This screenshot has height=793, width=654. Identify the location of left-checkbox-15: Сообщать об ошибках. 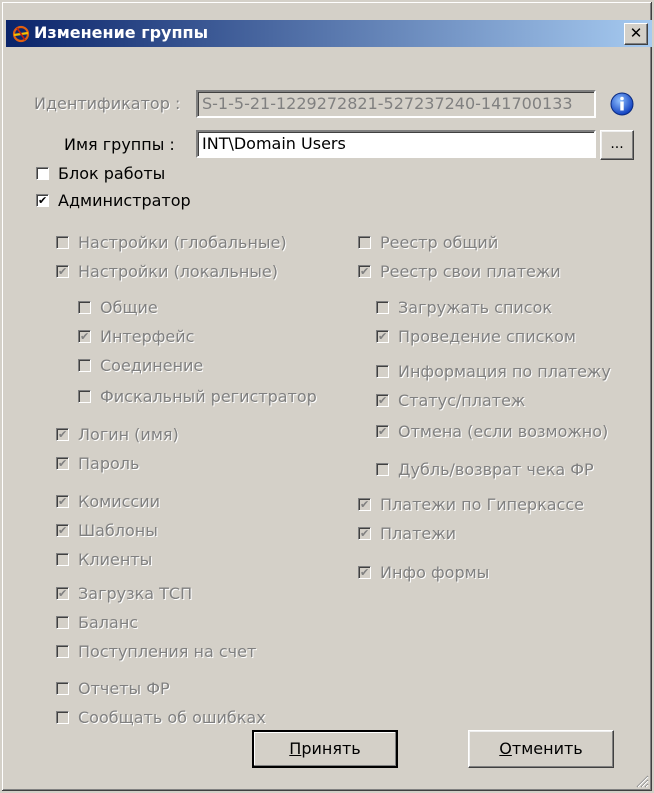
(161, 717).